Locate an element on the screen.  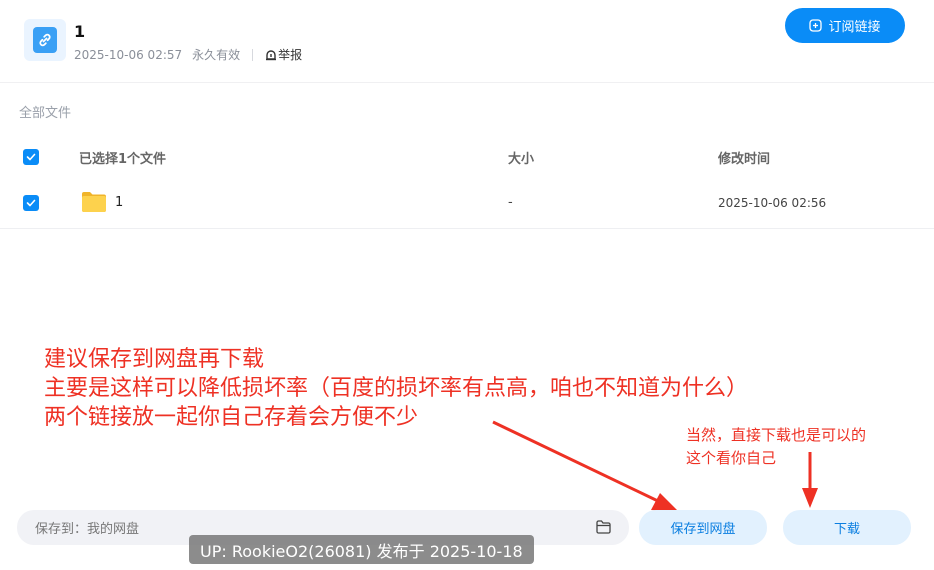
arrow-to-download-icon is located at coordinates (810, 480).